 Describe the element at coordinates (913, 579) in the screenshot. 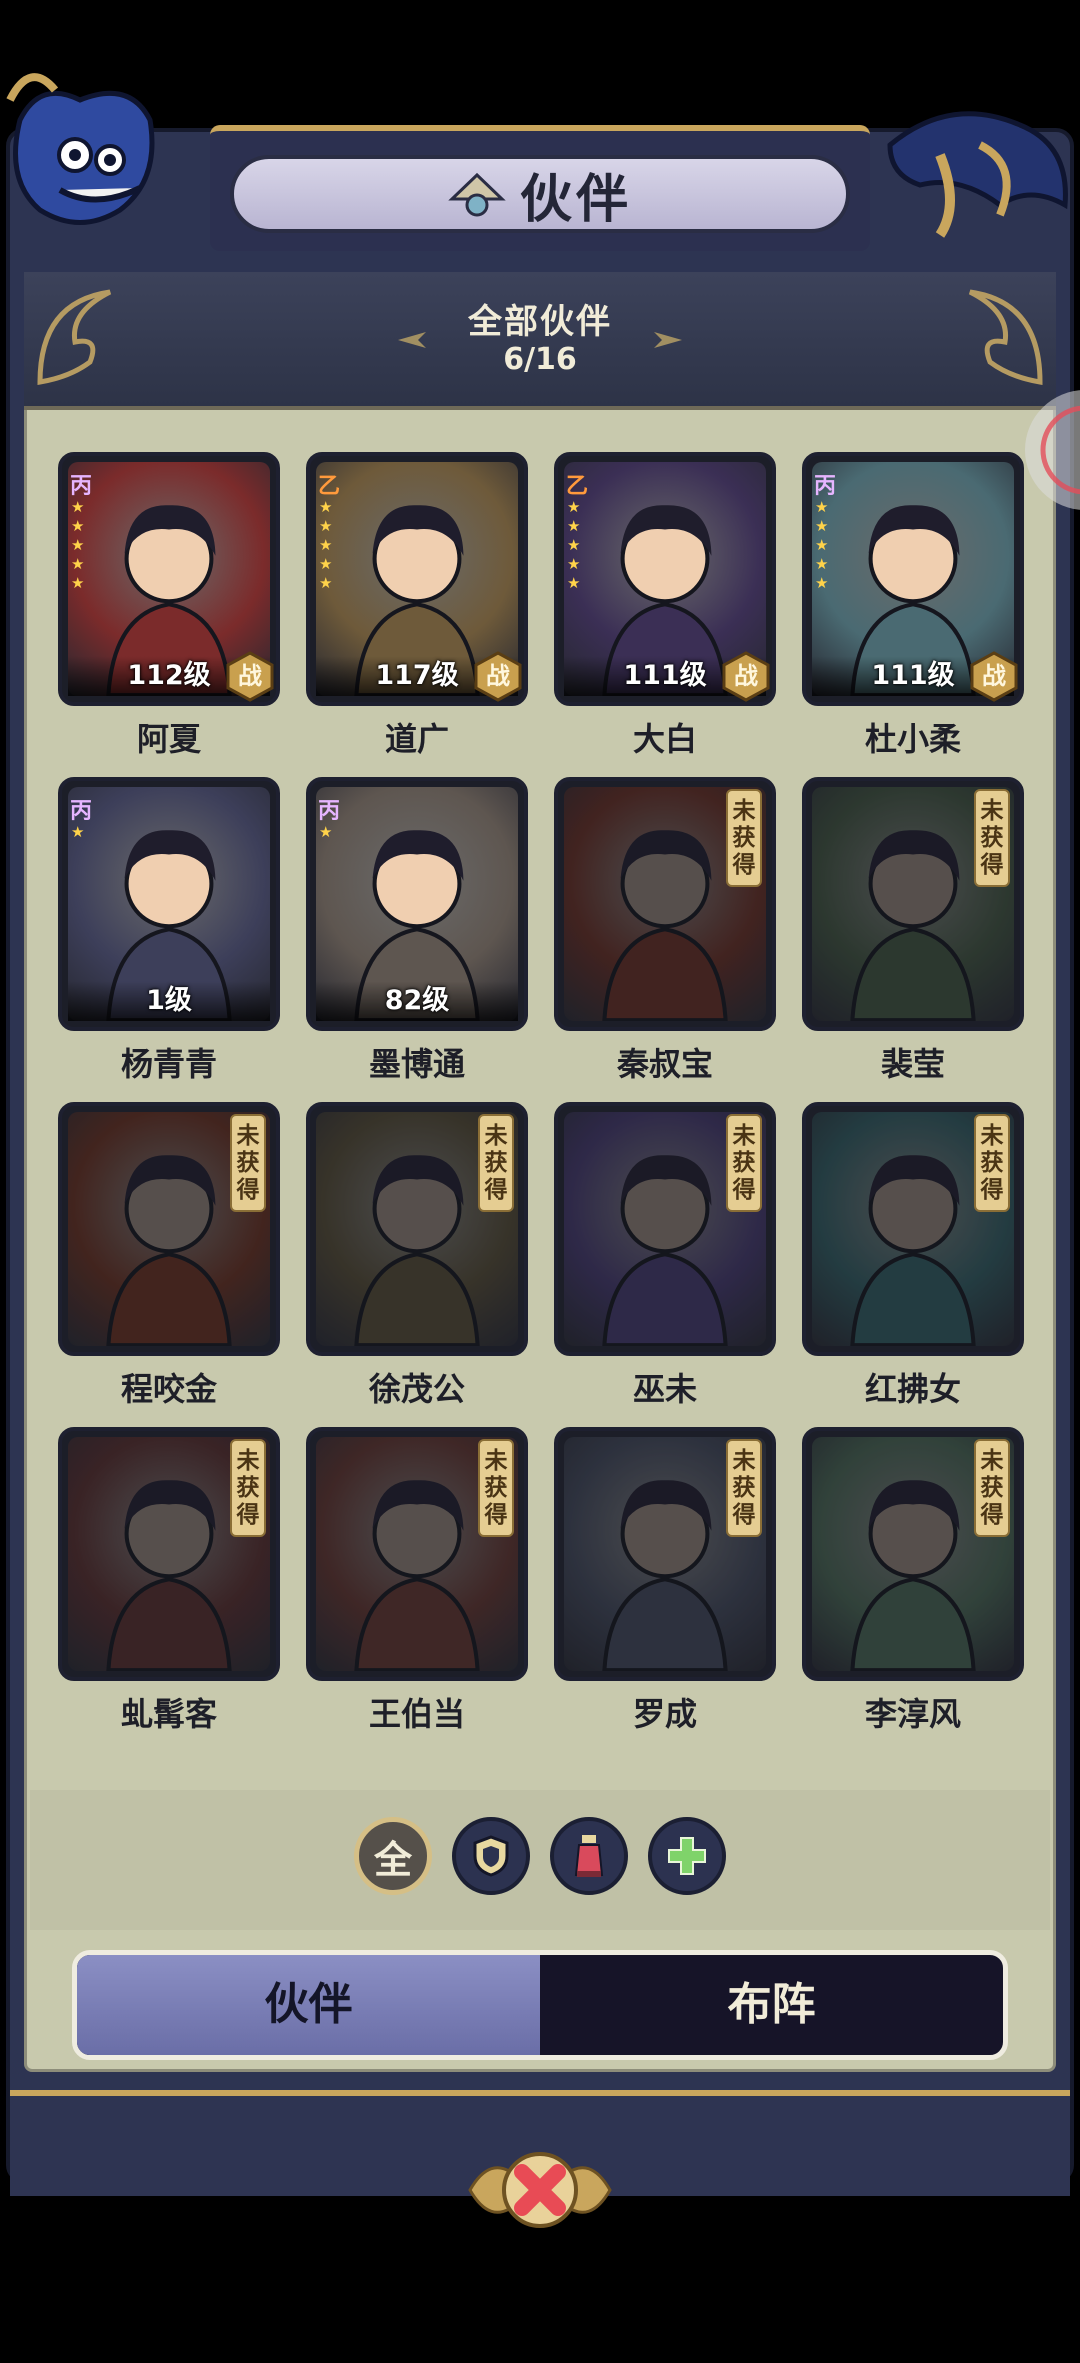

I see `partner-card: 丙 ★ ★ ★ ★ ★ 111级战` at that location.